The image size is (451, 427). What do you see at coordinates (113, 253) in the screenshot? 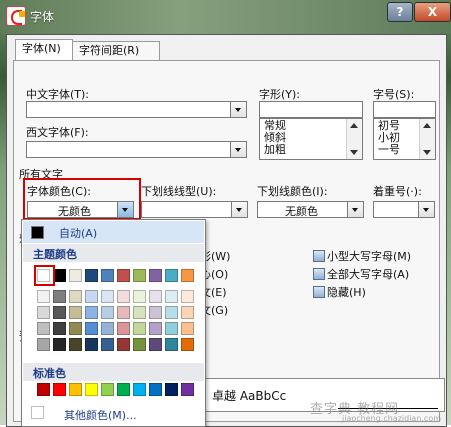
I see `theme-colors-heading: 主题颜色` at bounding box center [113, 253].